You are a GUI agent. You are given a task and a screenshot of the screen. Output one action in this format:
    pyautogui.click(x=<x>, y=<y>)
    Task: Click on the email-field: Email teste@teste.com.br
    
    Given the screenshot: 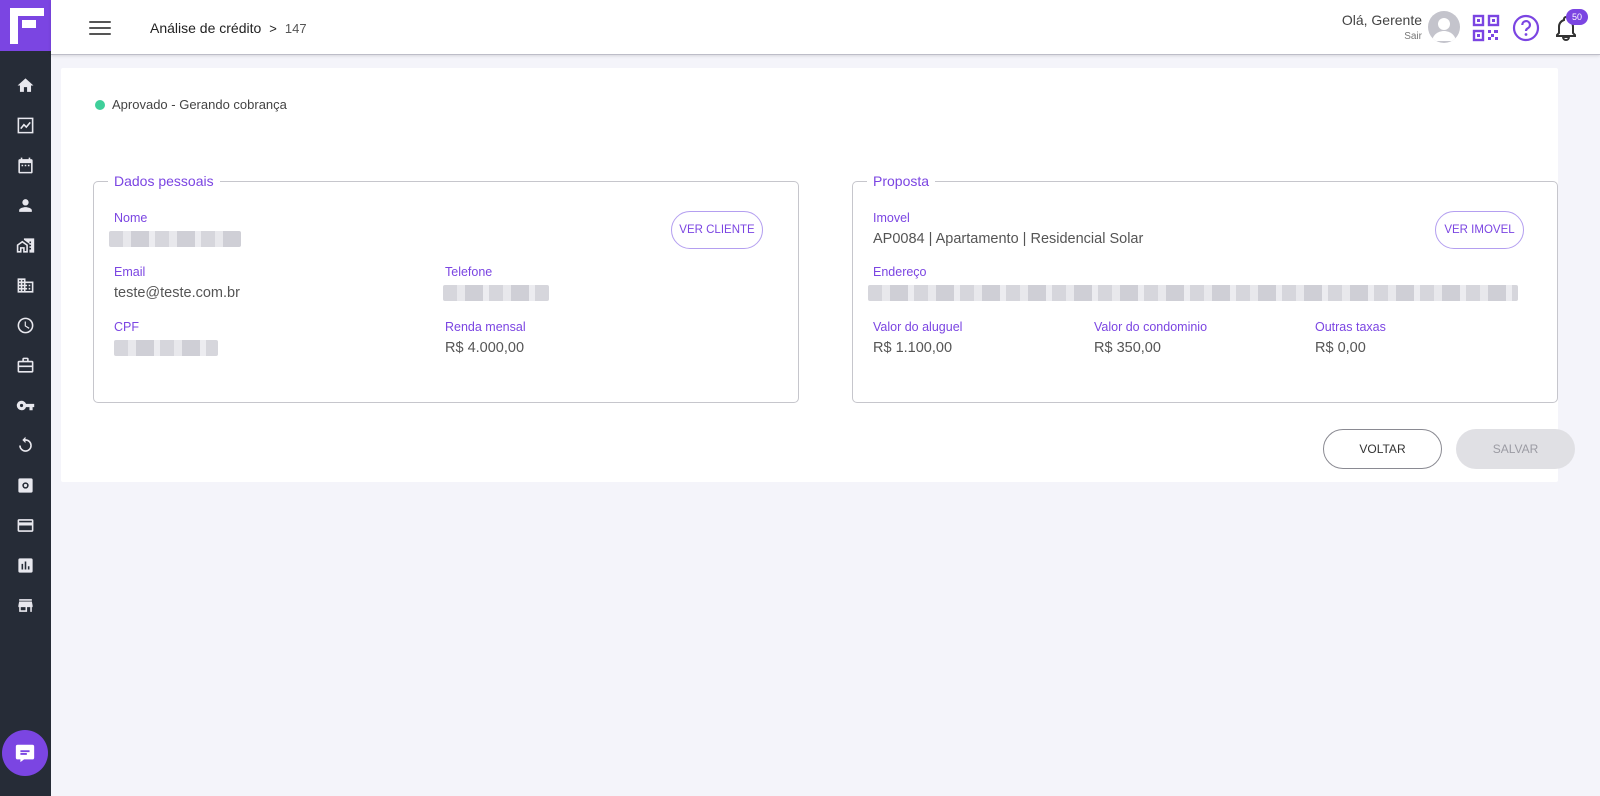 What is the action you would take?
    pyautogui.click(x=177, y=283)
    